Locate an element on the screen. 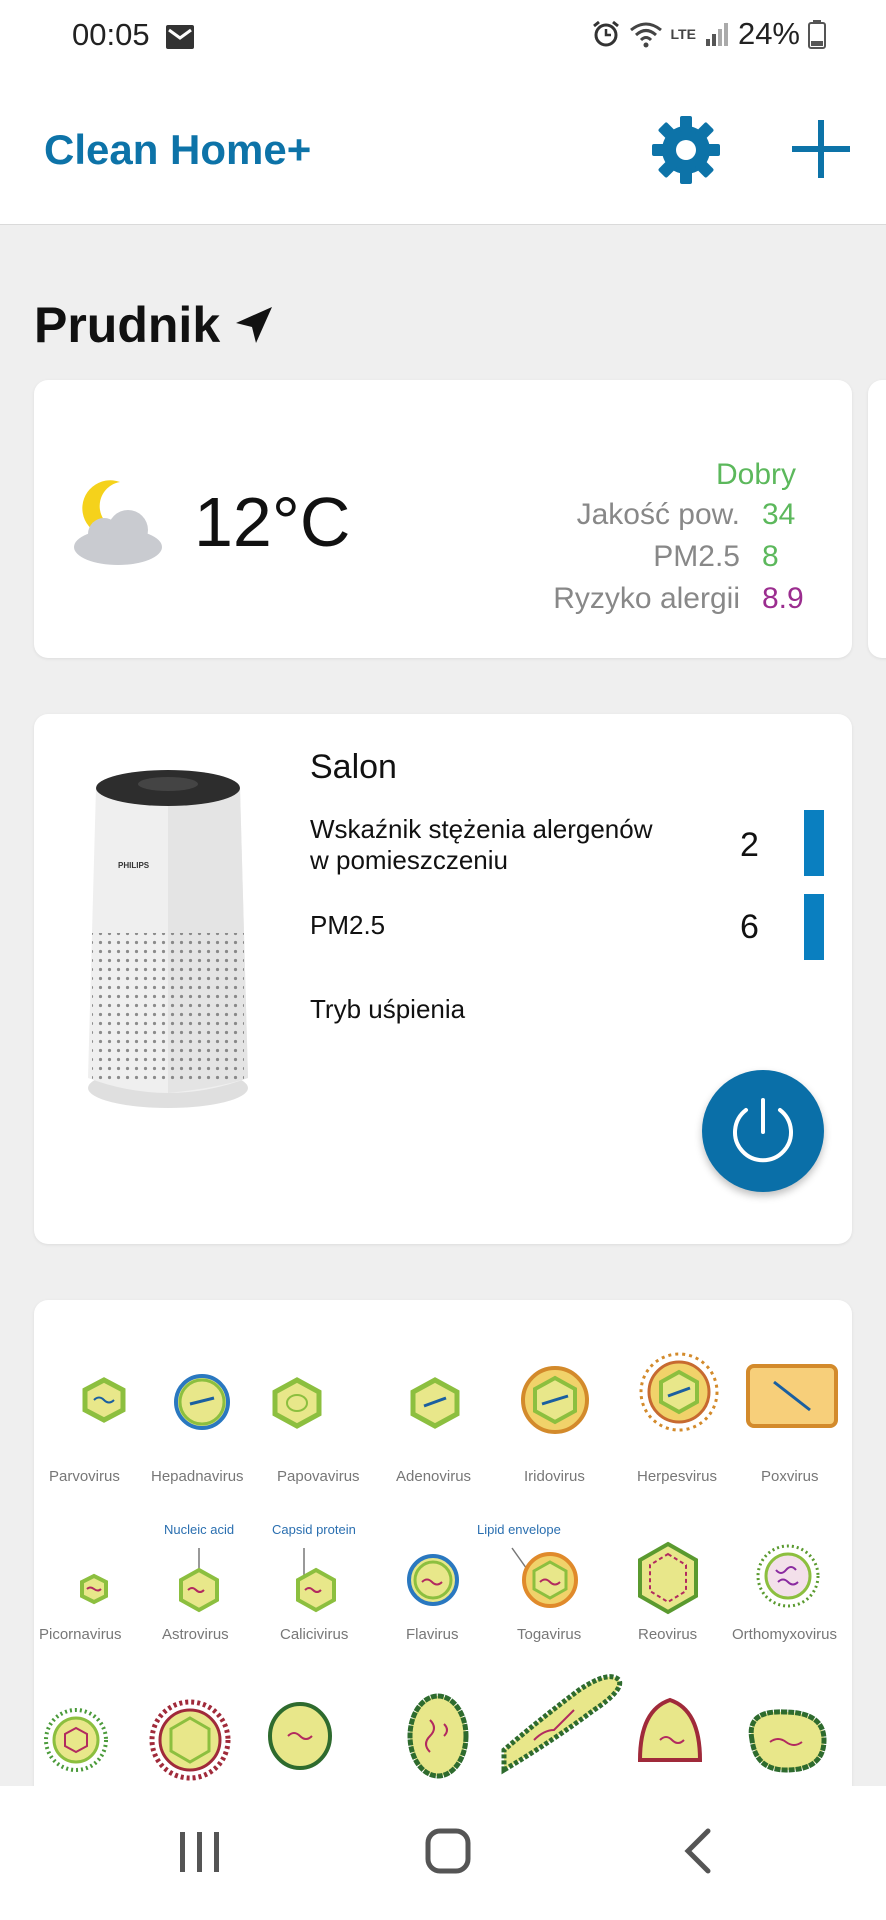 Image resolution: width=886 pixels, height=1920 pixels. virus-label: Papovavirus is located at coordinates (318, 1476).